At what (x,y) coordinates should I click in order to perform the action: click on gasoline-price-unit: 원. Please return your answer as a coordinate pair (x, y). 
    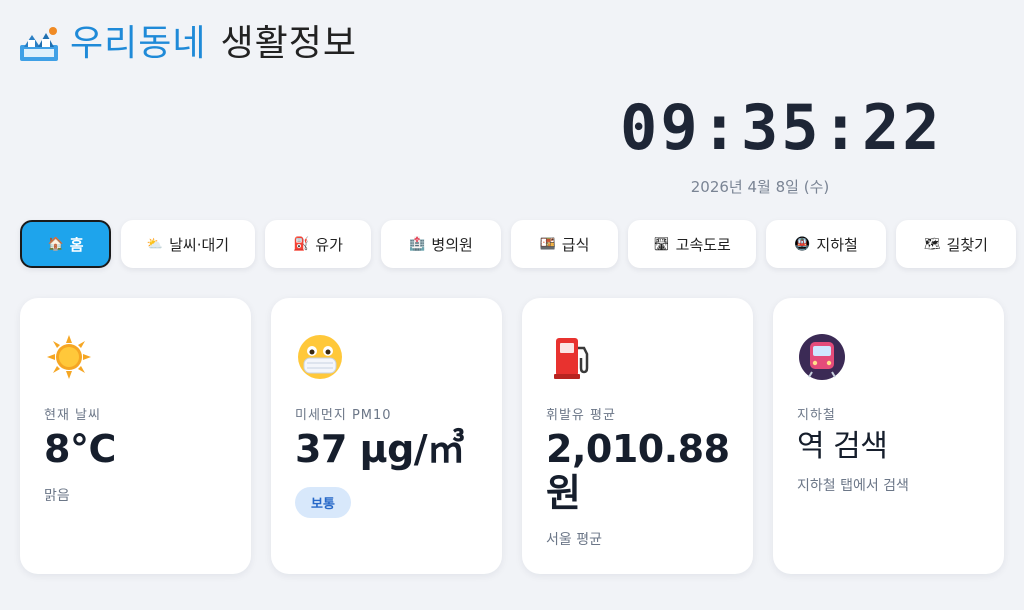
    Looking at the image, I should click on (563, 493).